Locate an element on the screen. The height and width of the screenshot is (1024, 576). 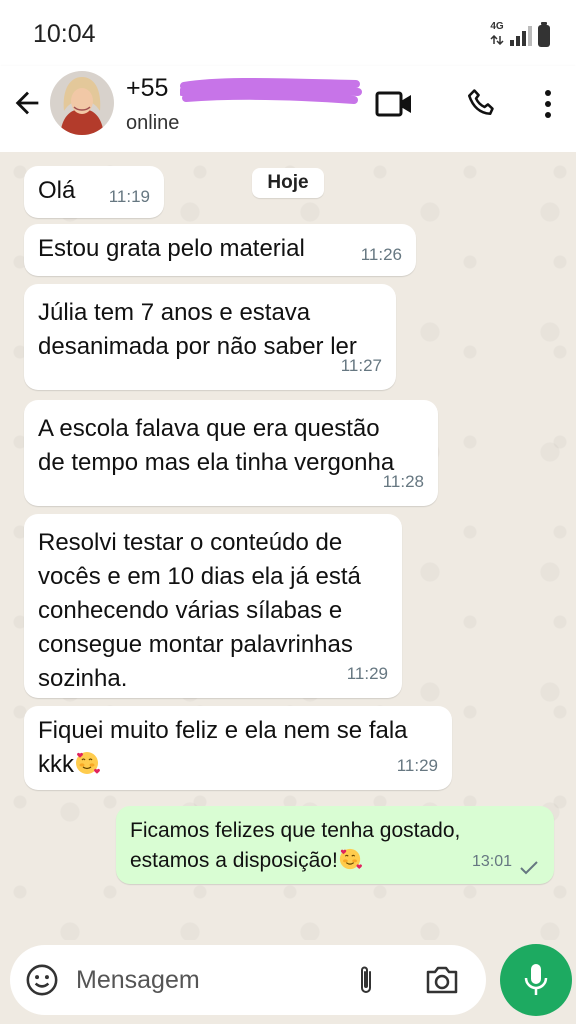
status-icons: 4G is located at coordinates (520, 36).